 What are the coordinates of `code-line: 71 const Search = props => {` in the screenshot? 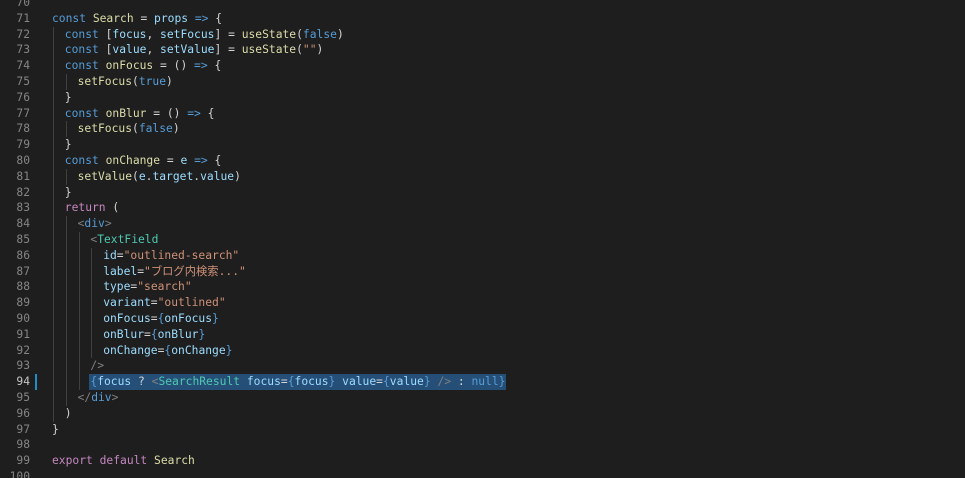 It's located at (482, 19).